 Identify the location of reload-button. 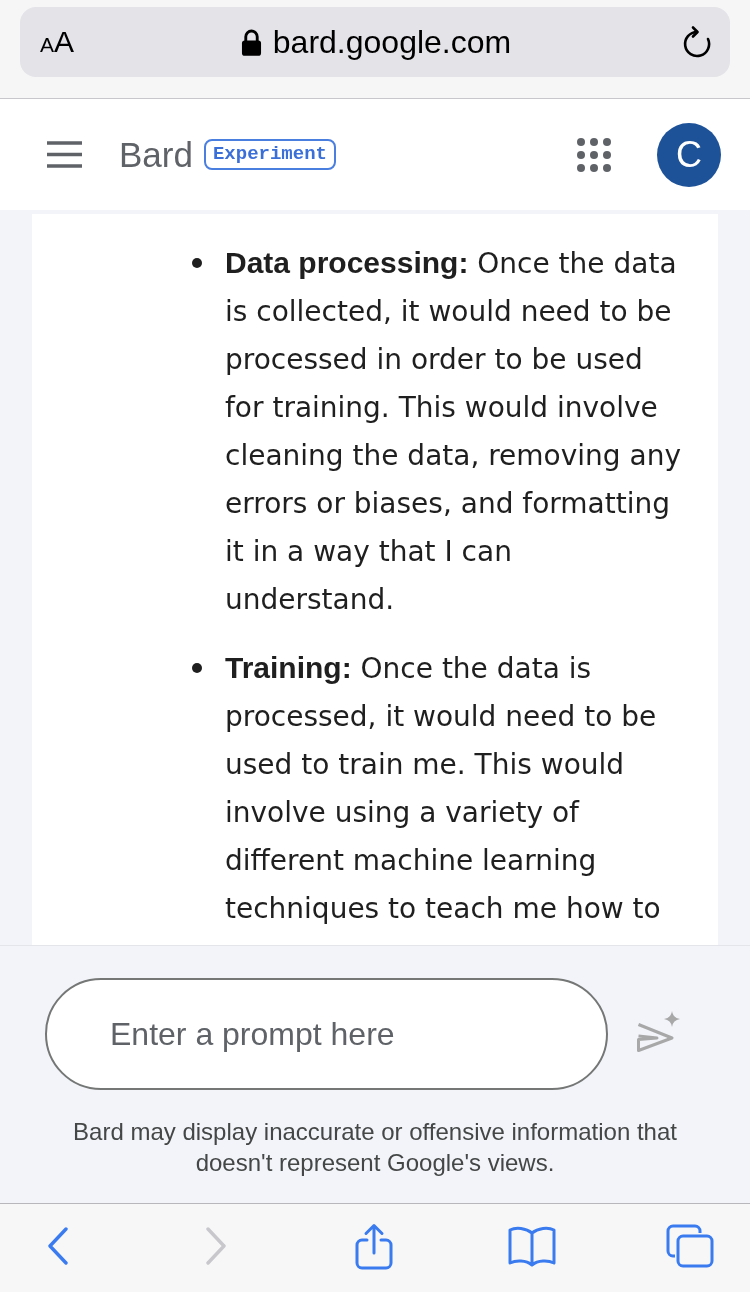
(697, 42).